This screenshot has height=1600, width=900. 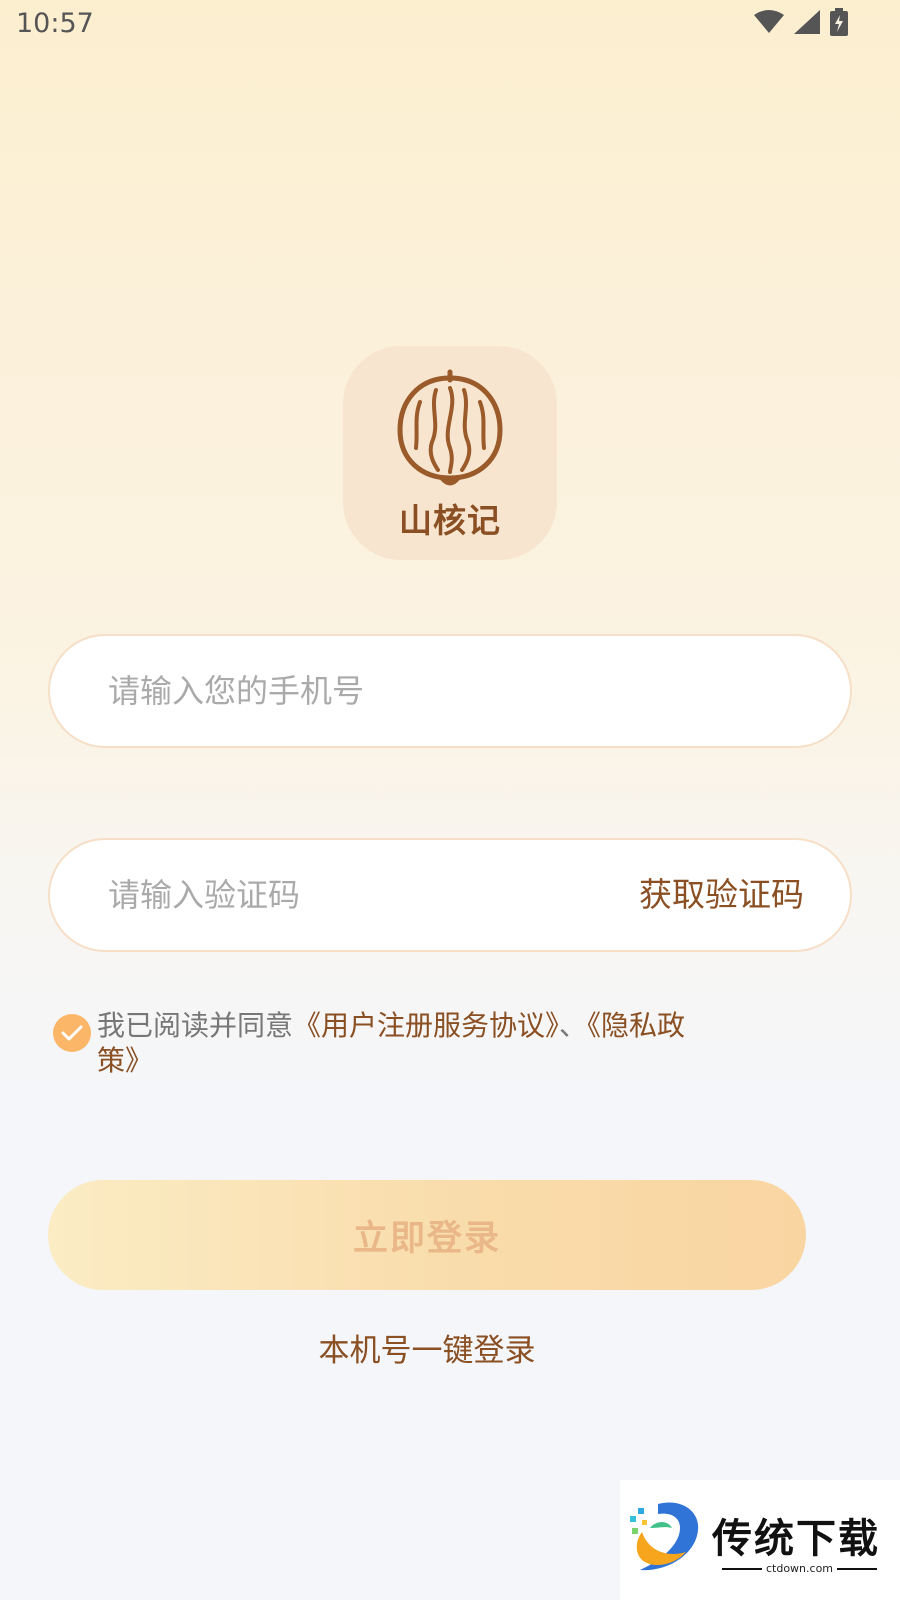 I want to click on terms-link: 《用户注册服务协议》, so click(x=426, y=1025).